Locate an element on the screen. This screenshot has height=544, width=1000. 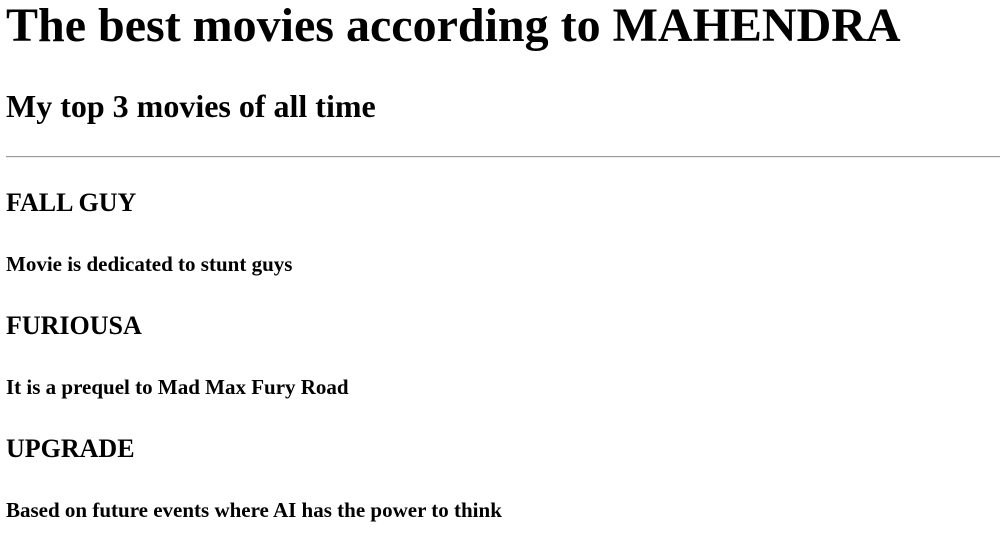
movie-description-furiousa: It is a prequel to Mad Max Fury Road is located at coordinates (177, 387).